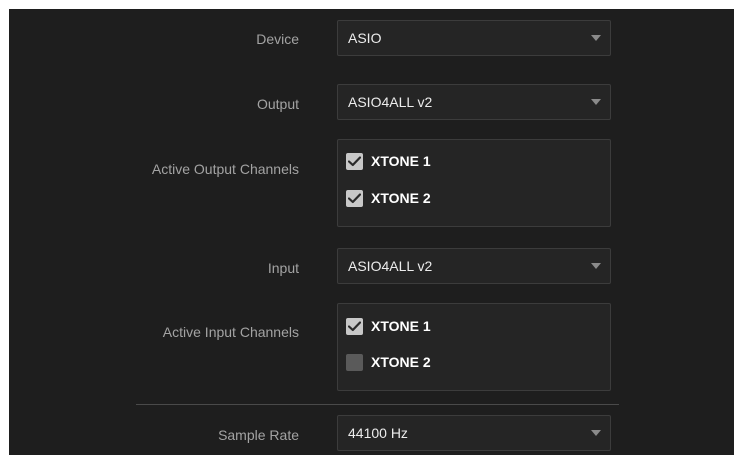 Image resolution: width=734 pixels, height=455 pixels. I want to click on input-label: Input, so click(283, 268).